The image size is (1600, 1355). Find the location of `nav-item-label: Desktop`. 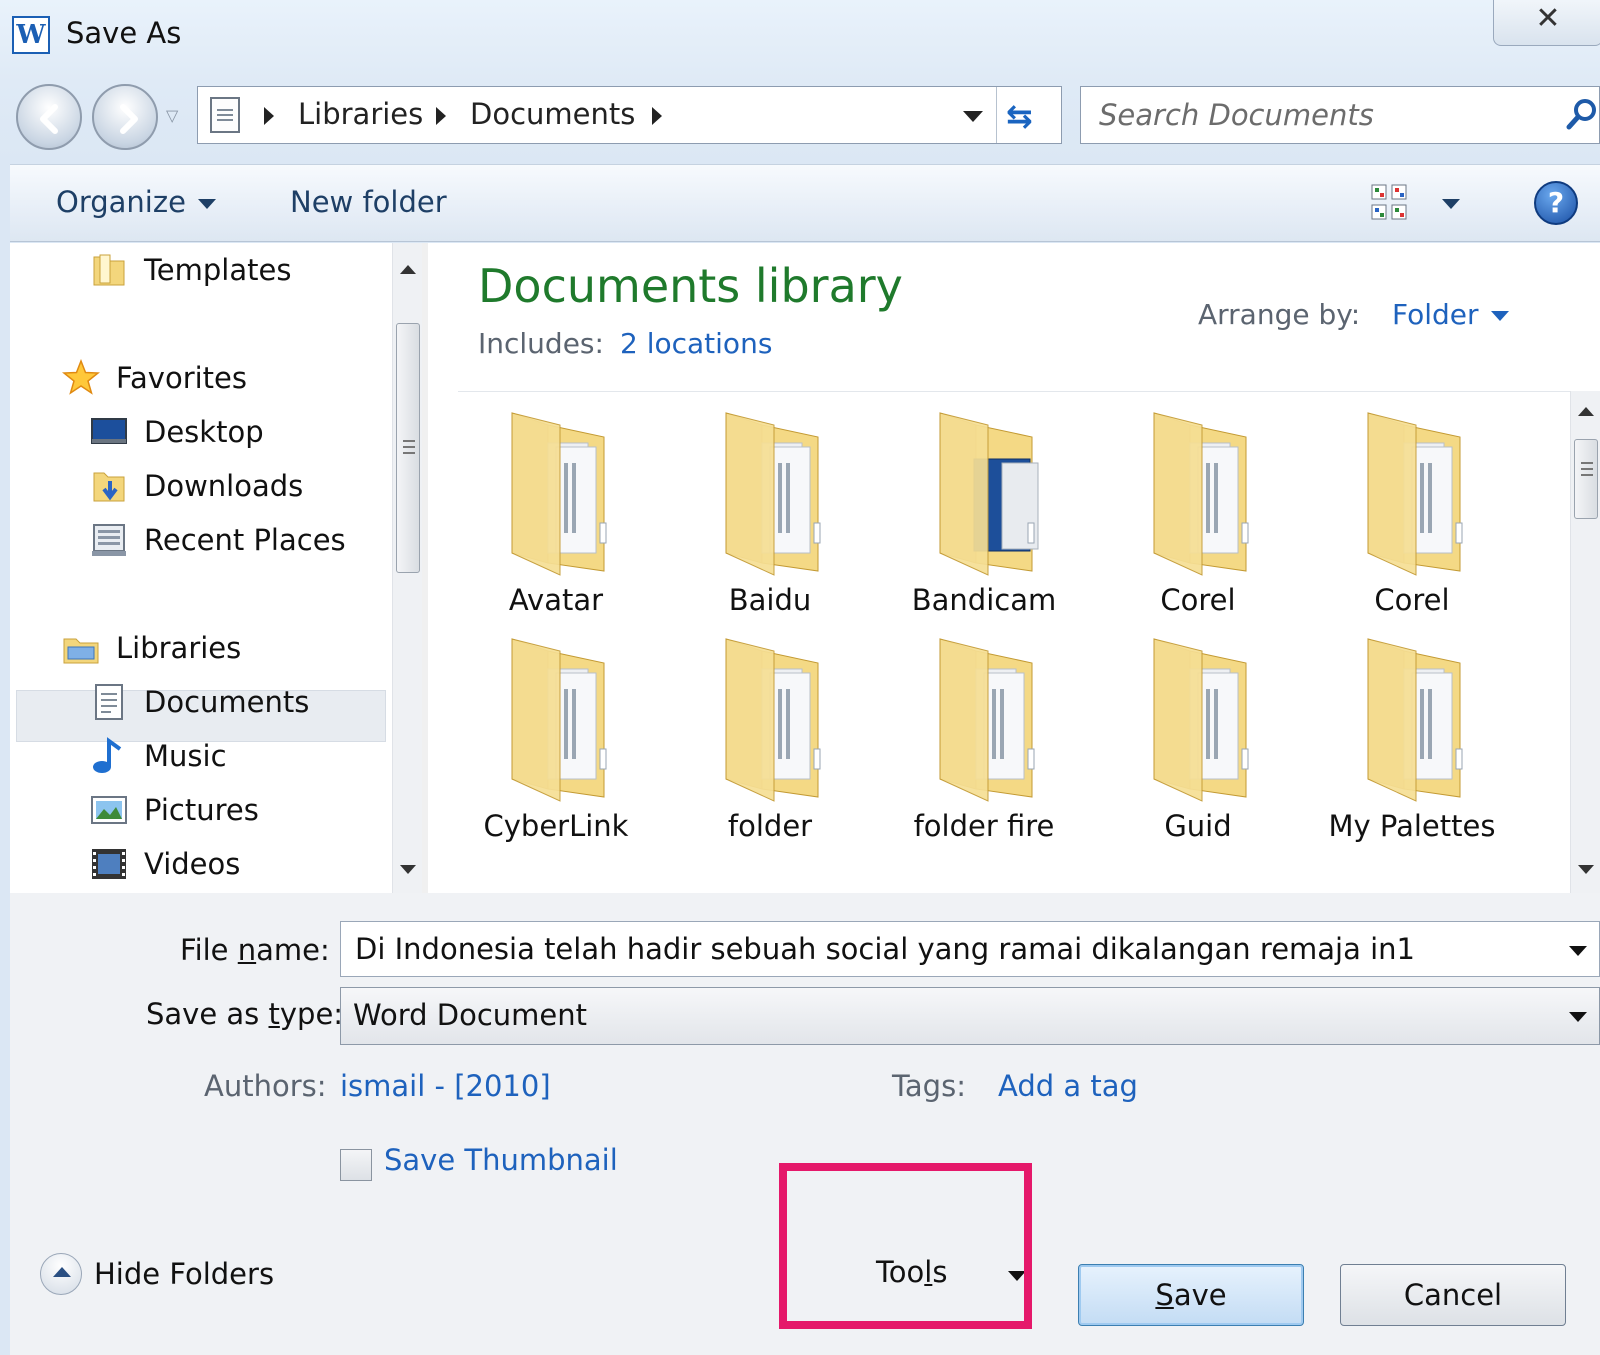

nav-item-label: Desktop is located at coordinates (204, 432).